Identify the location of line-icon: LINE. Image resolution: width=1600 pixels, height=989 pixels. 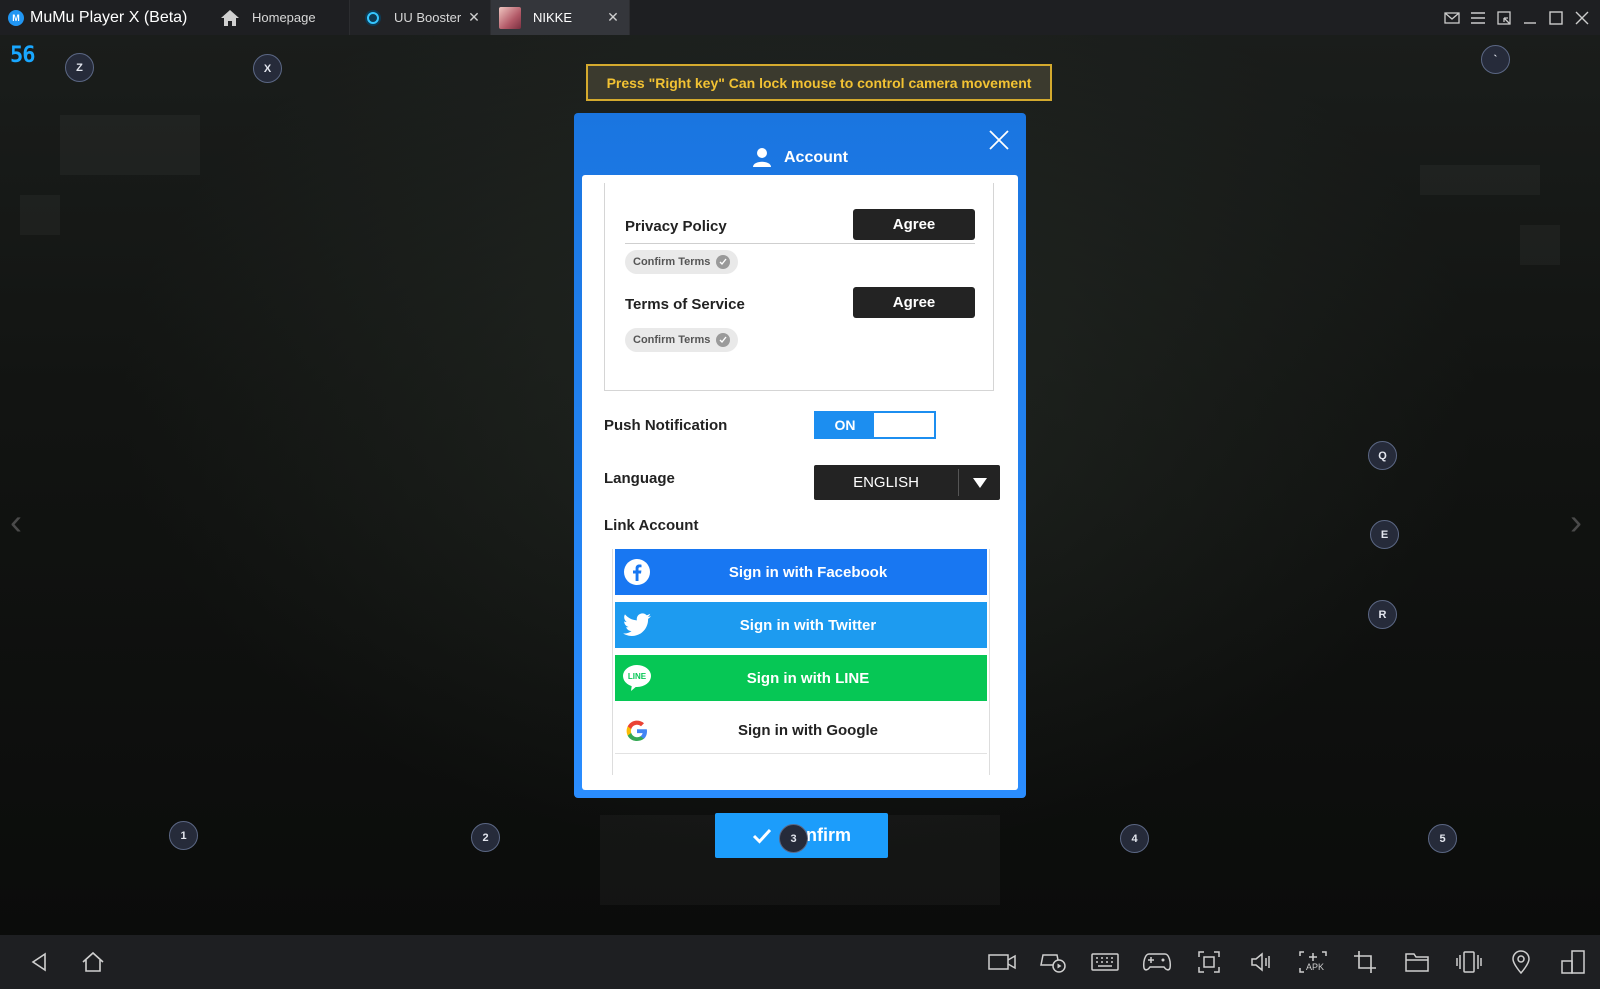
(637, 678).